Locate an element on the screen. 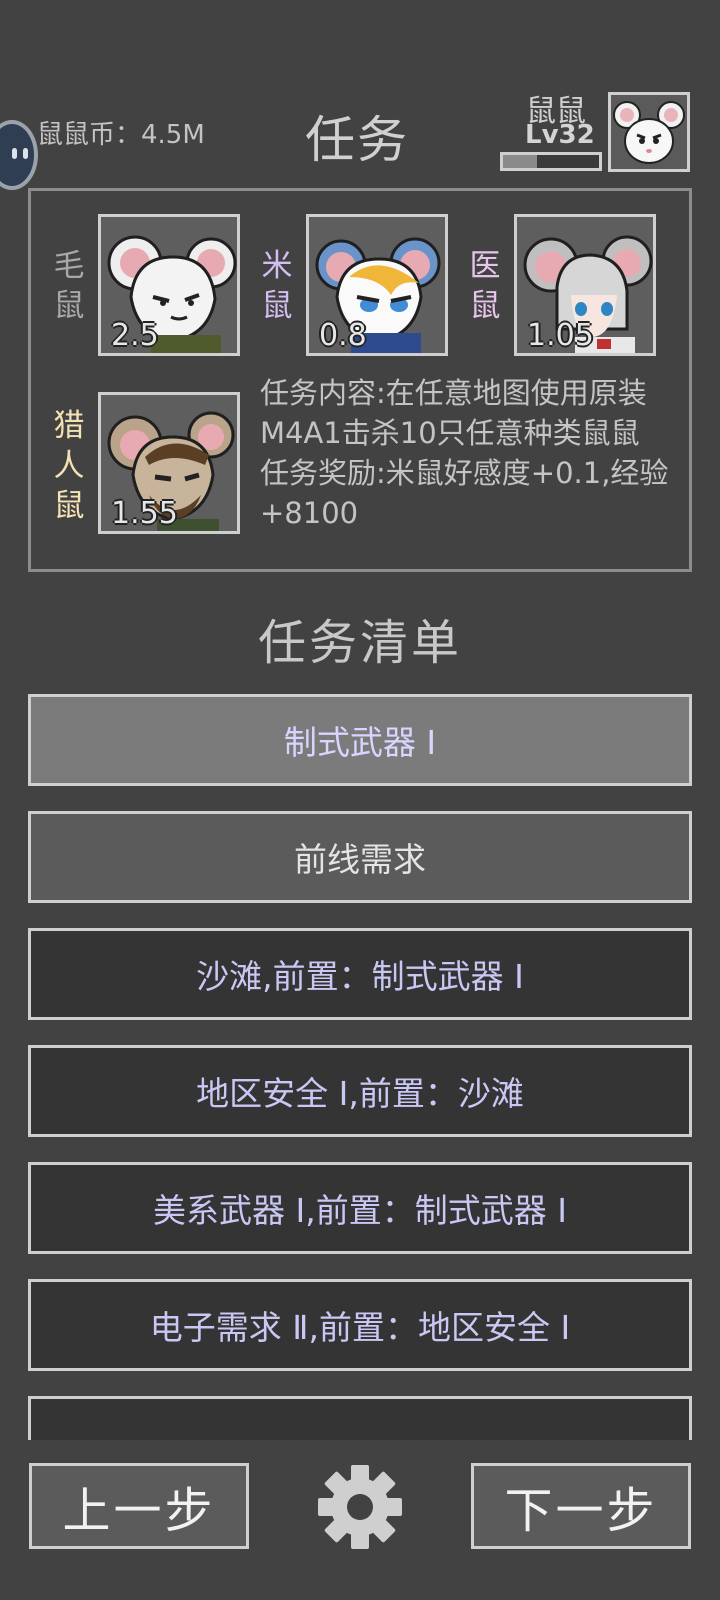  member-portrait-mao: 2.5 is located at coordinates (169, 285).